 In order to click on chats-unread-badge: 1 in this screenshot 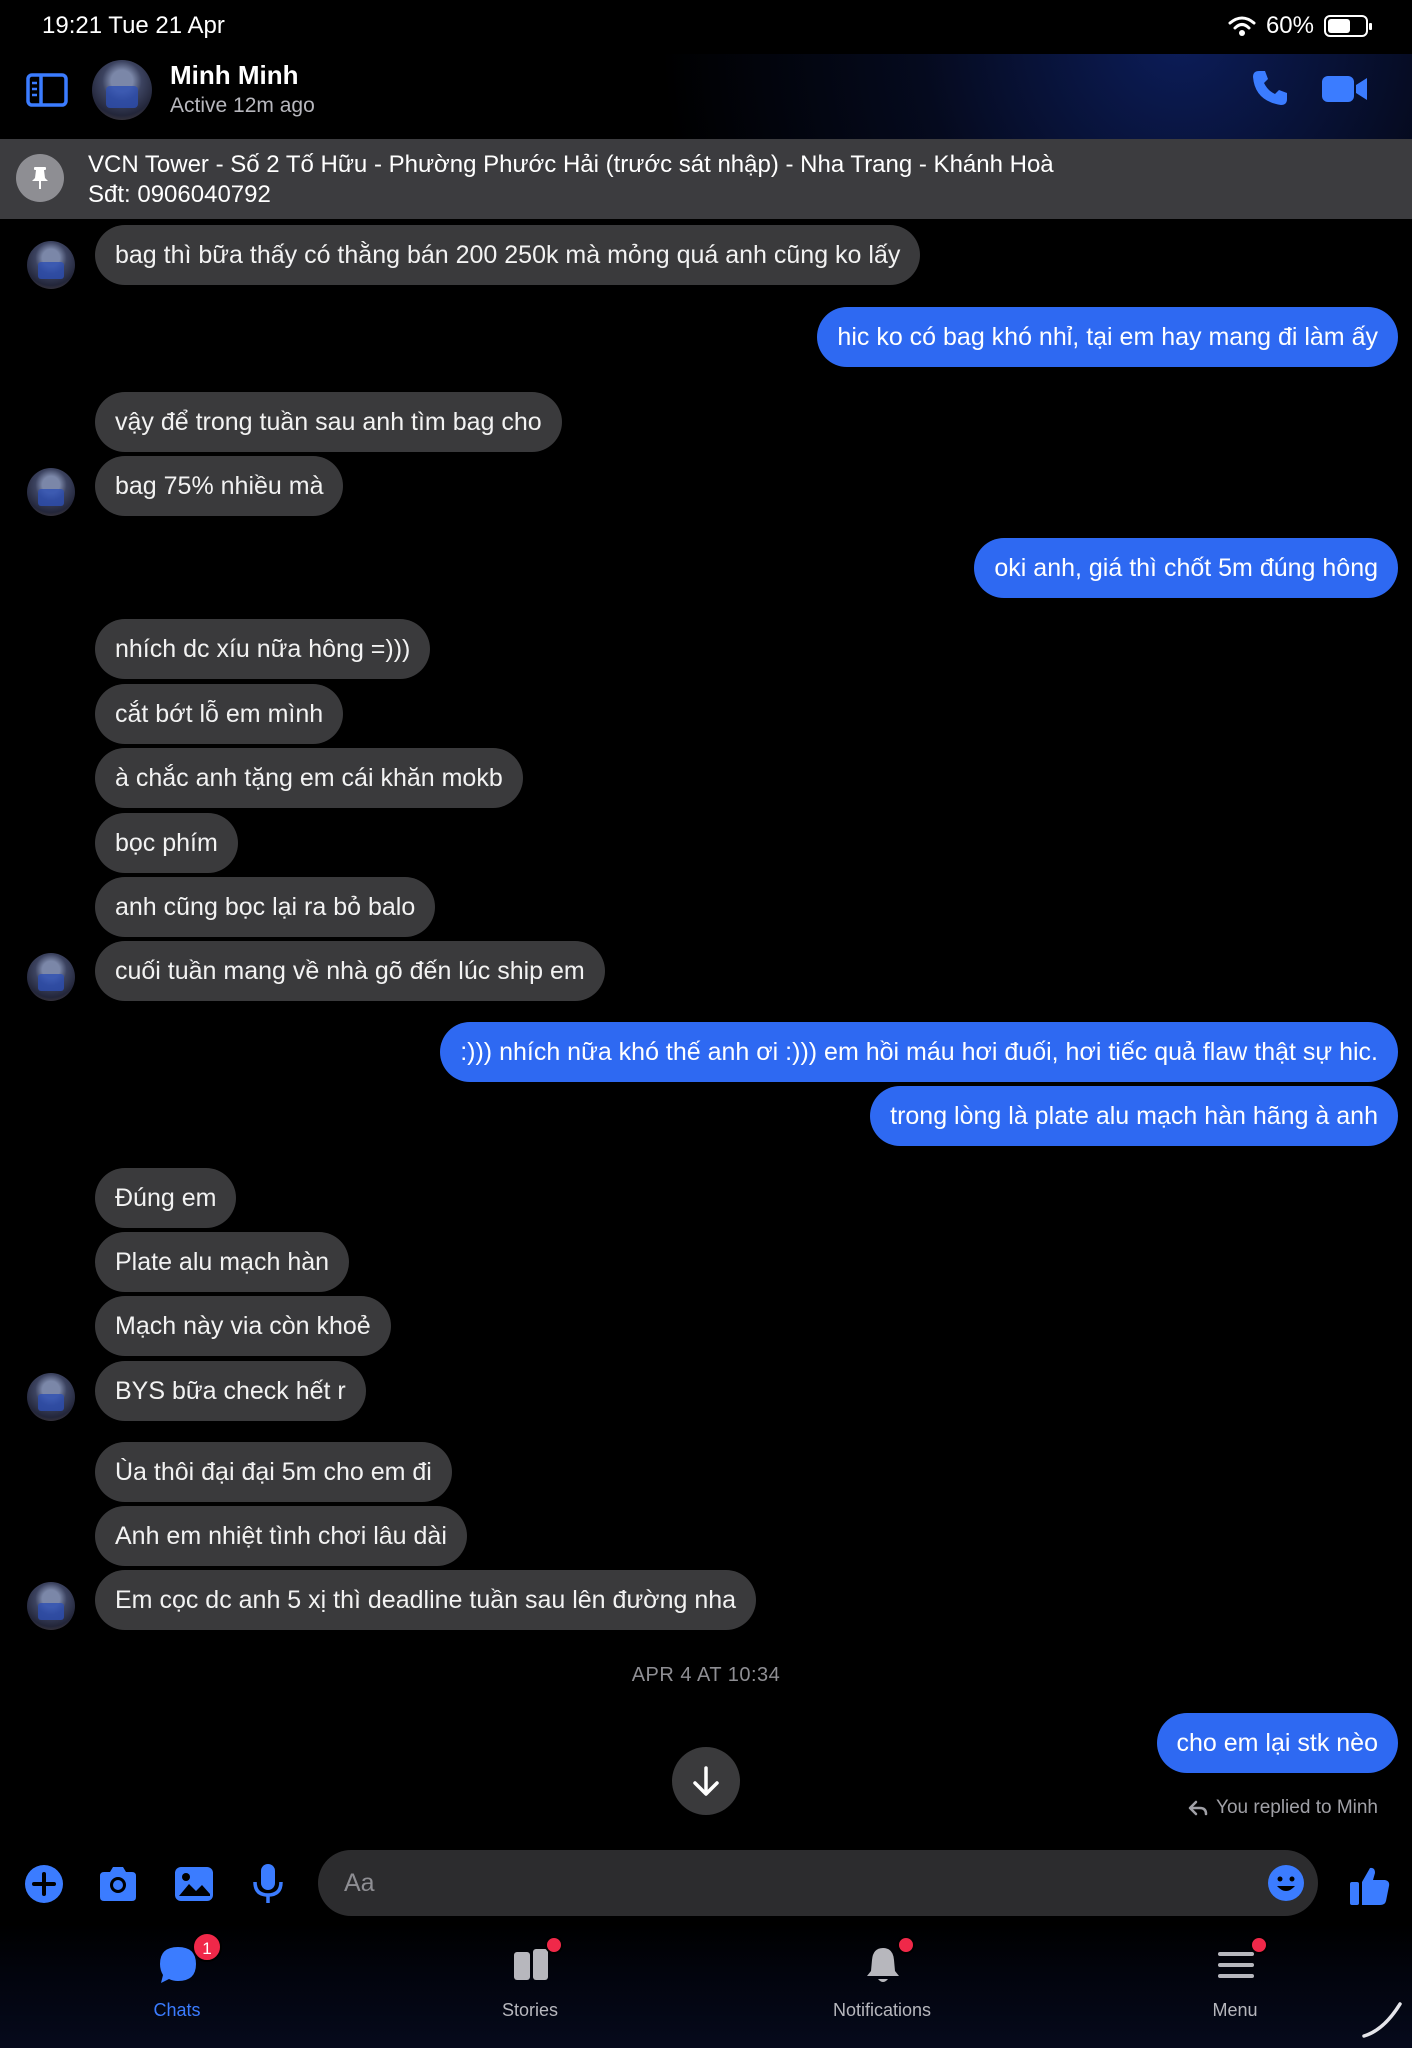, I will do `click(207, 1947)`.